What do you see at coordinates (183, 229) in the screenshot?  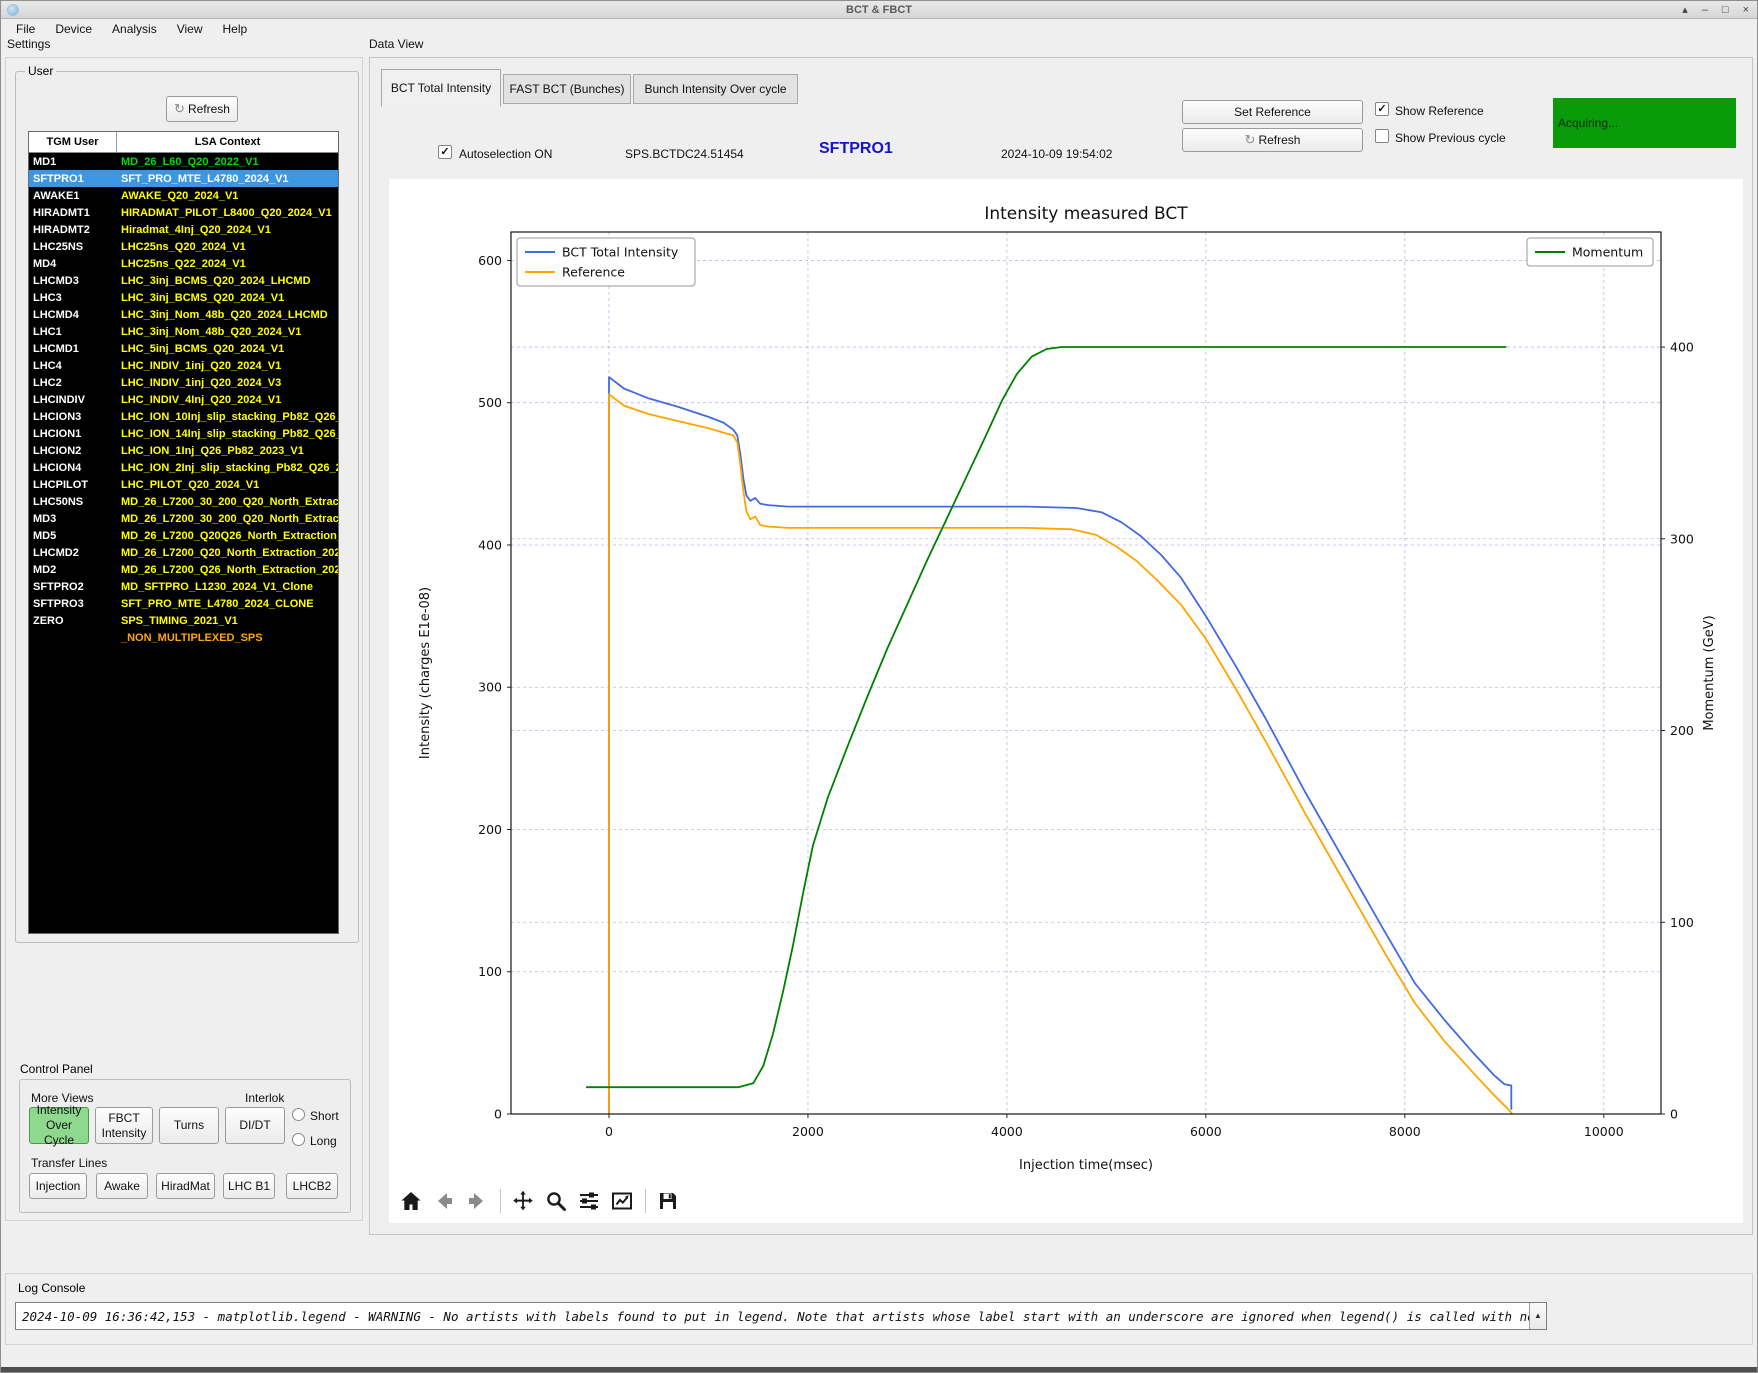 I see `table-row: HIRADMT2 Hiradmat_4Inj_Q20_2024_V1` at bounding box center [183, 229].